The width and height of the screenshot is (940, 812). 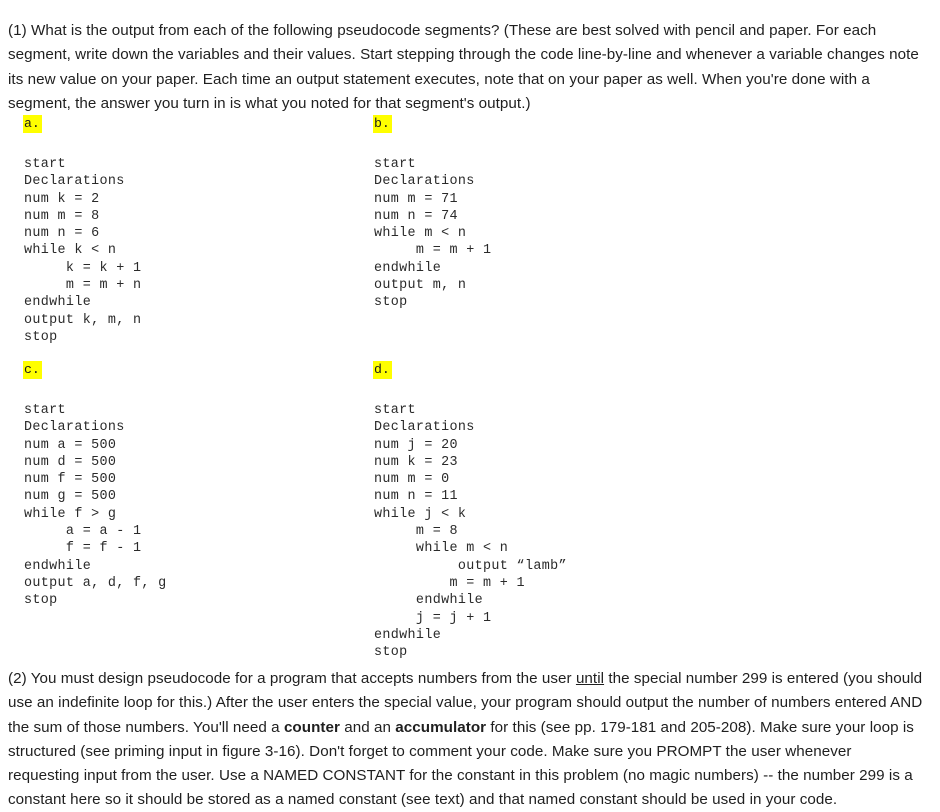 I want to click on q2-bold-counter: counter, so click(x=311, y=727).